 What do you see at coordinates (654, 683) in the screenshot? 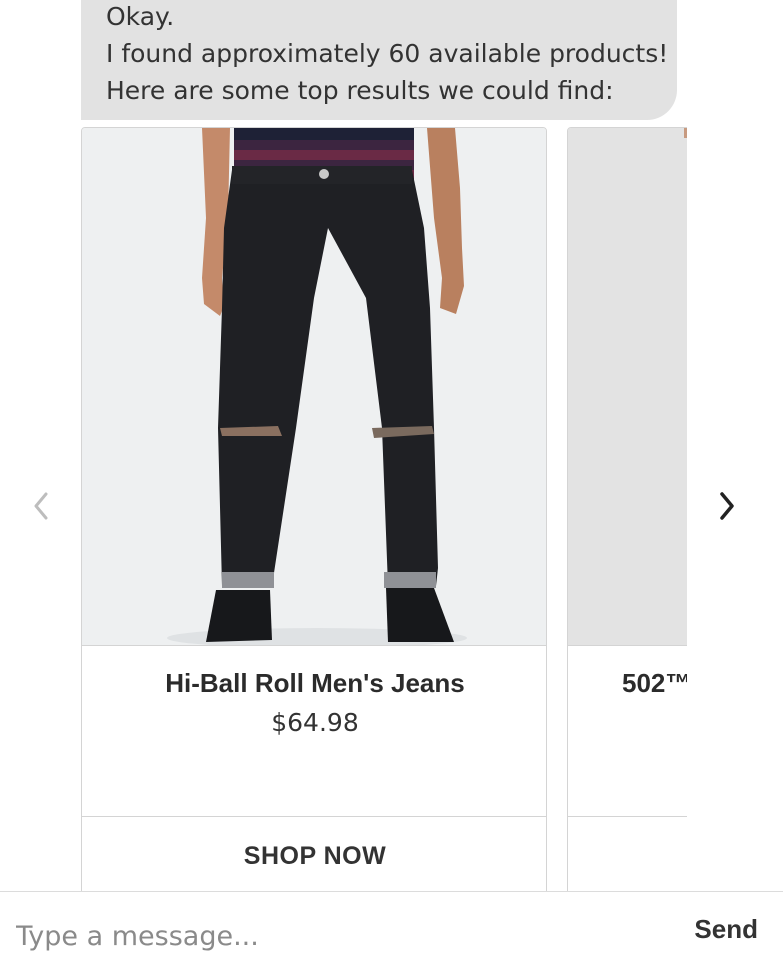
I see `product-title: 502™` at bounding box center [654, 683].